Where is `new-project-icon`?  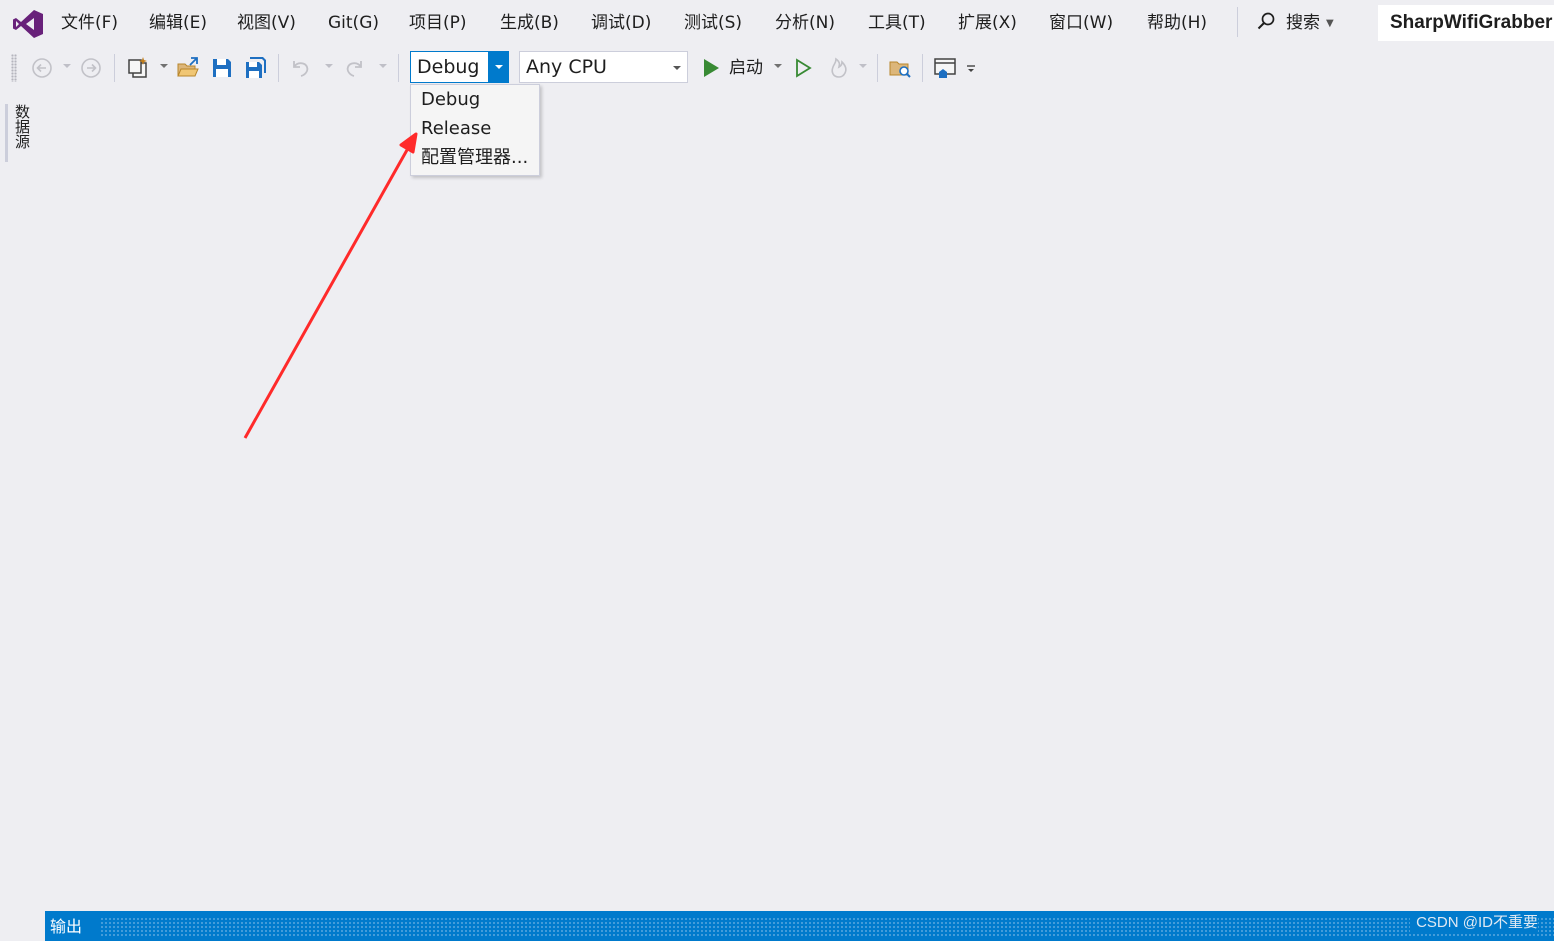 new-project-icon is located at coordinates (138, 68).